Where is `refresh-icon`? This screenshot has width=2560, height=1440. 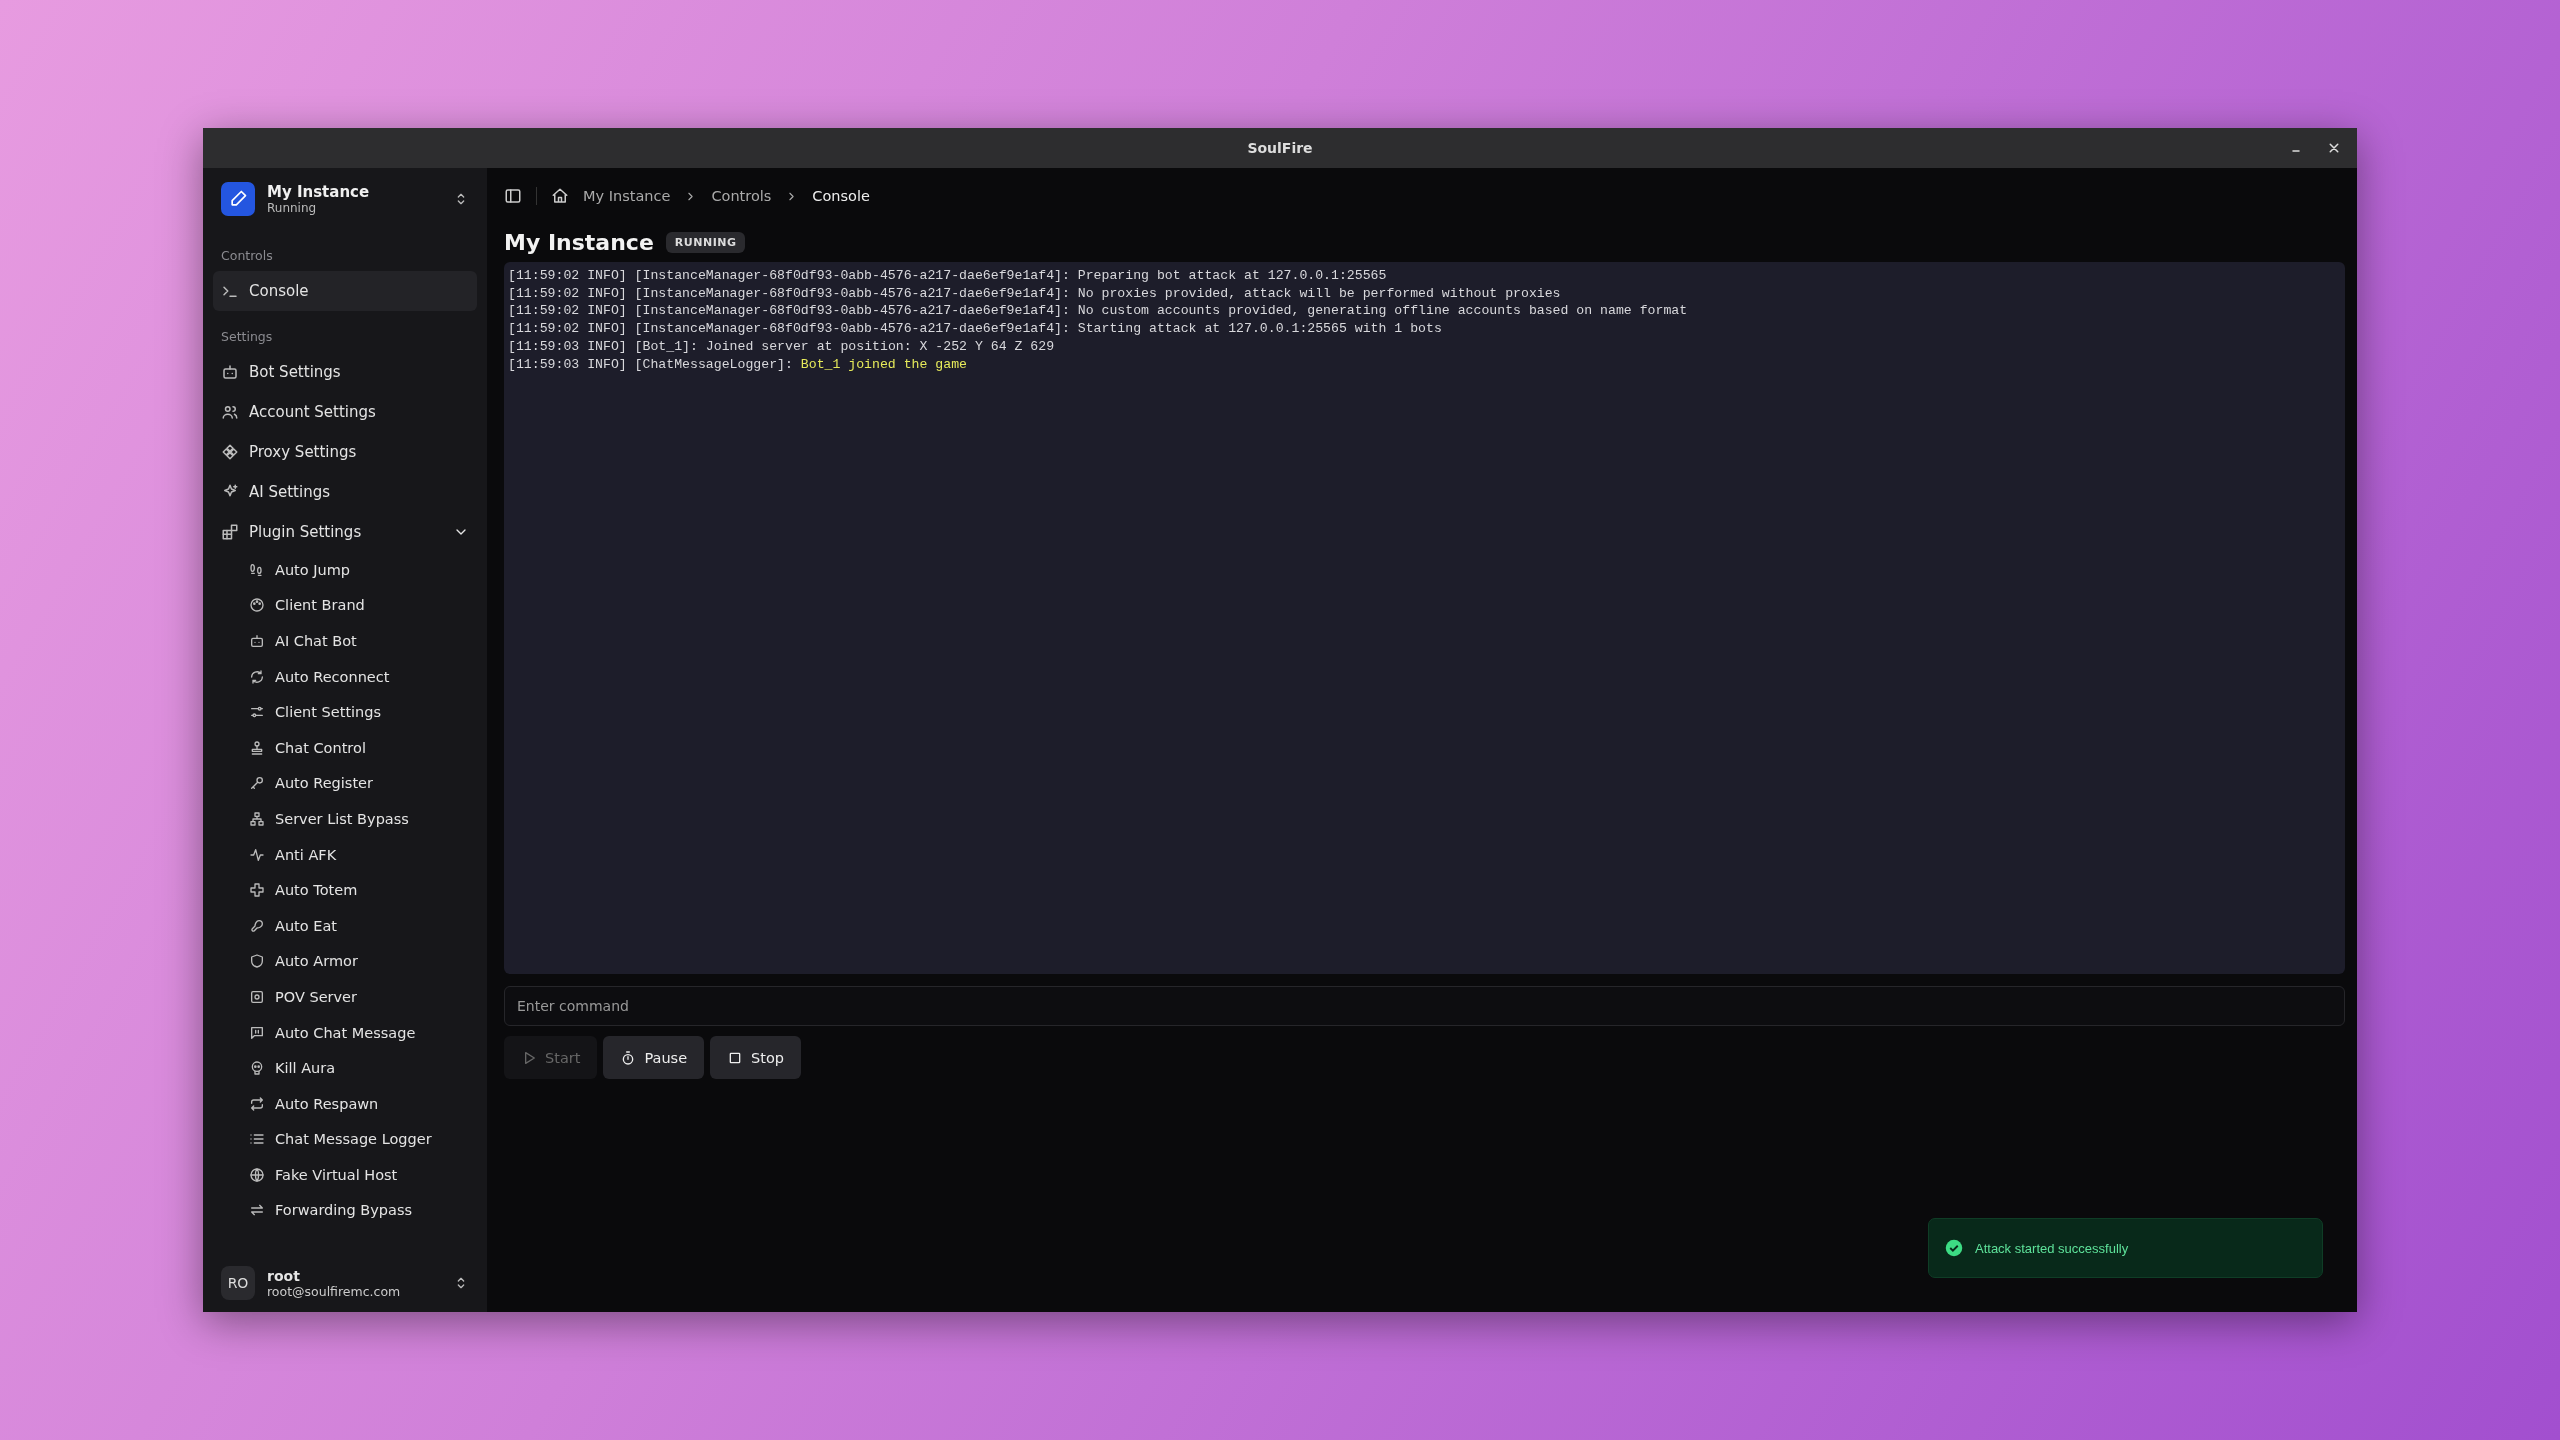 refresh-icon is located at coordinates (257, 676).